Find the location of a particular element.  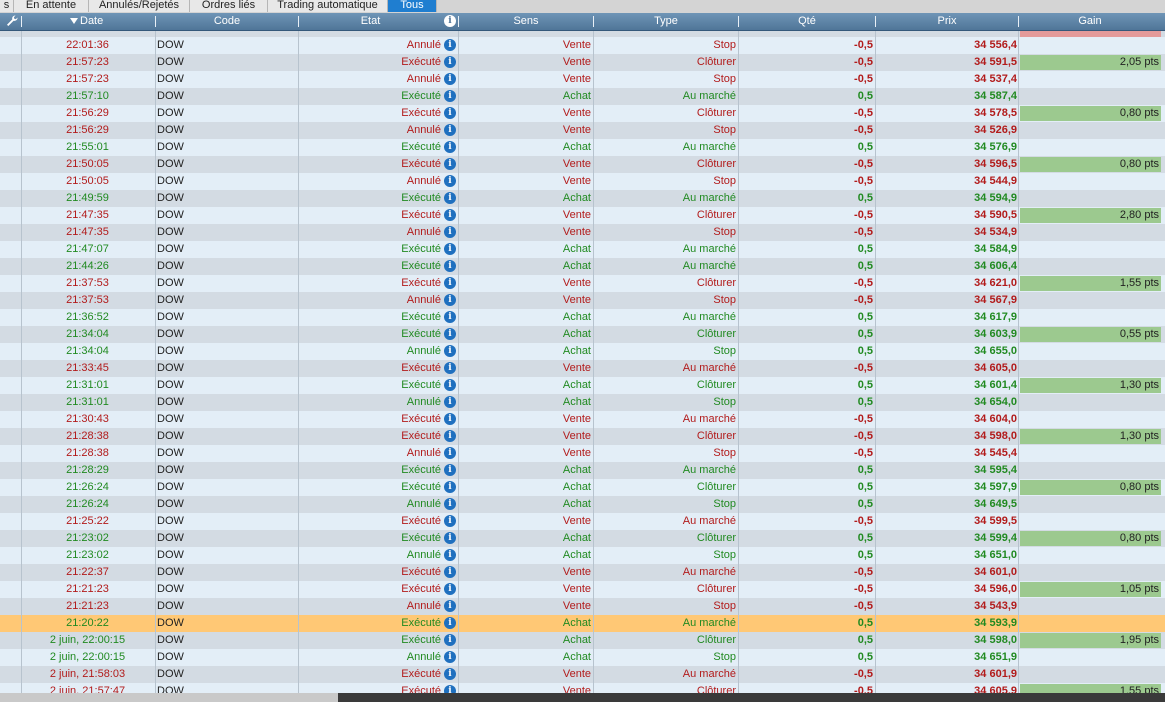

prix-cell: 34 621,0 is located at coordinates (995, 283).